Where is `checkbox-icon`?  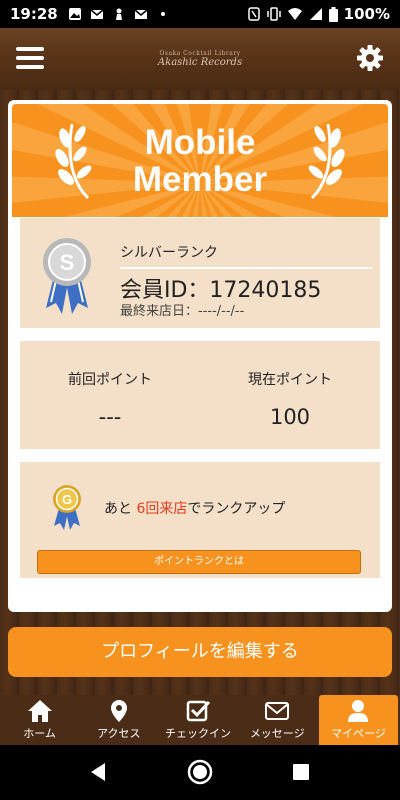
checkbox-icon is located at coordinates (198, 711).